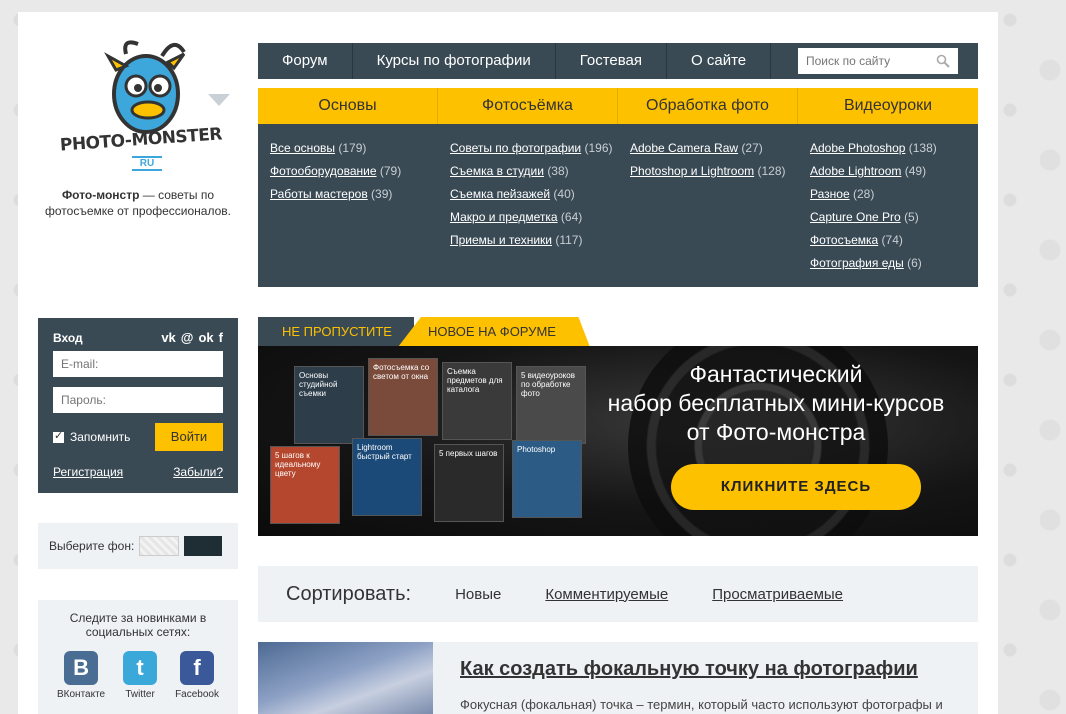 This screenshot has height=714, width=1066. Describe the element at coordinates (888, 106) in the screenshot. I see `category-video: Видеоуроки` at that location.